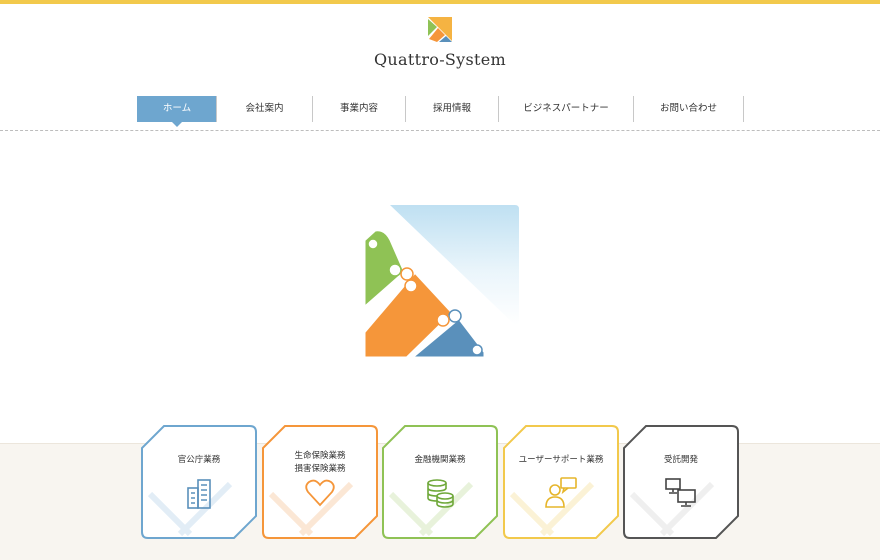 The width and height of the screenshot is (880, 560). What do you see at coordinates (176, 111) in the screenshot?
I see `nav-item-home: ホーム` at bounding box center [176, 111].